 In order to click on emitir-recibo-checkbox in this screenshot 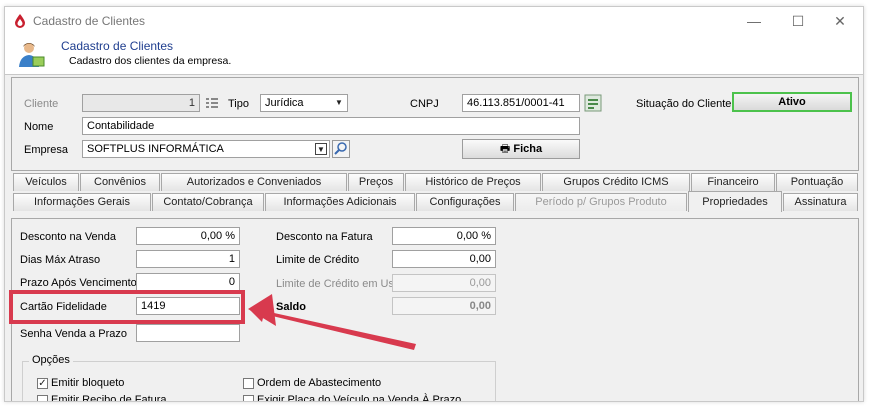, I will do `click(42, 398)`.